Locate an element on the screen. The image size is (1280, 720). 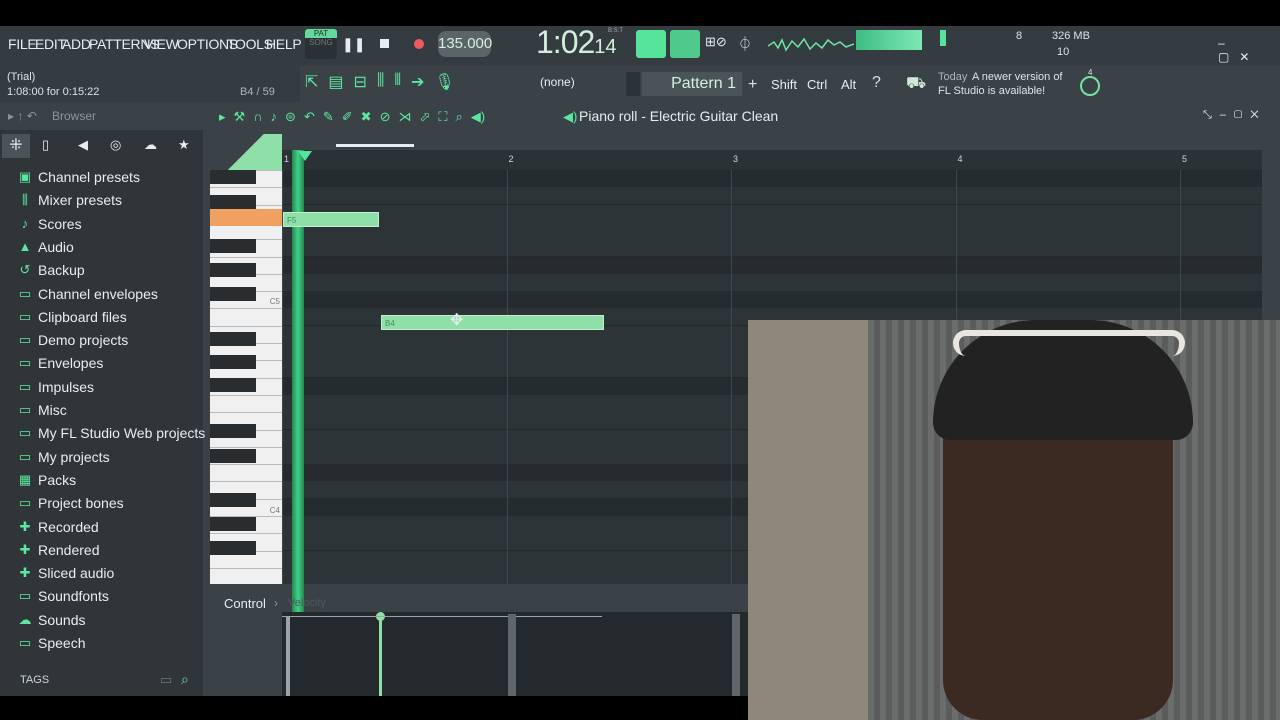
note-tool-icon: ♪ is located at coordinates (274, 118).